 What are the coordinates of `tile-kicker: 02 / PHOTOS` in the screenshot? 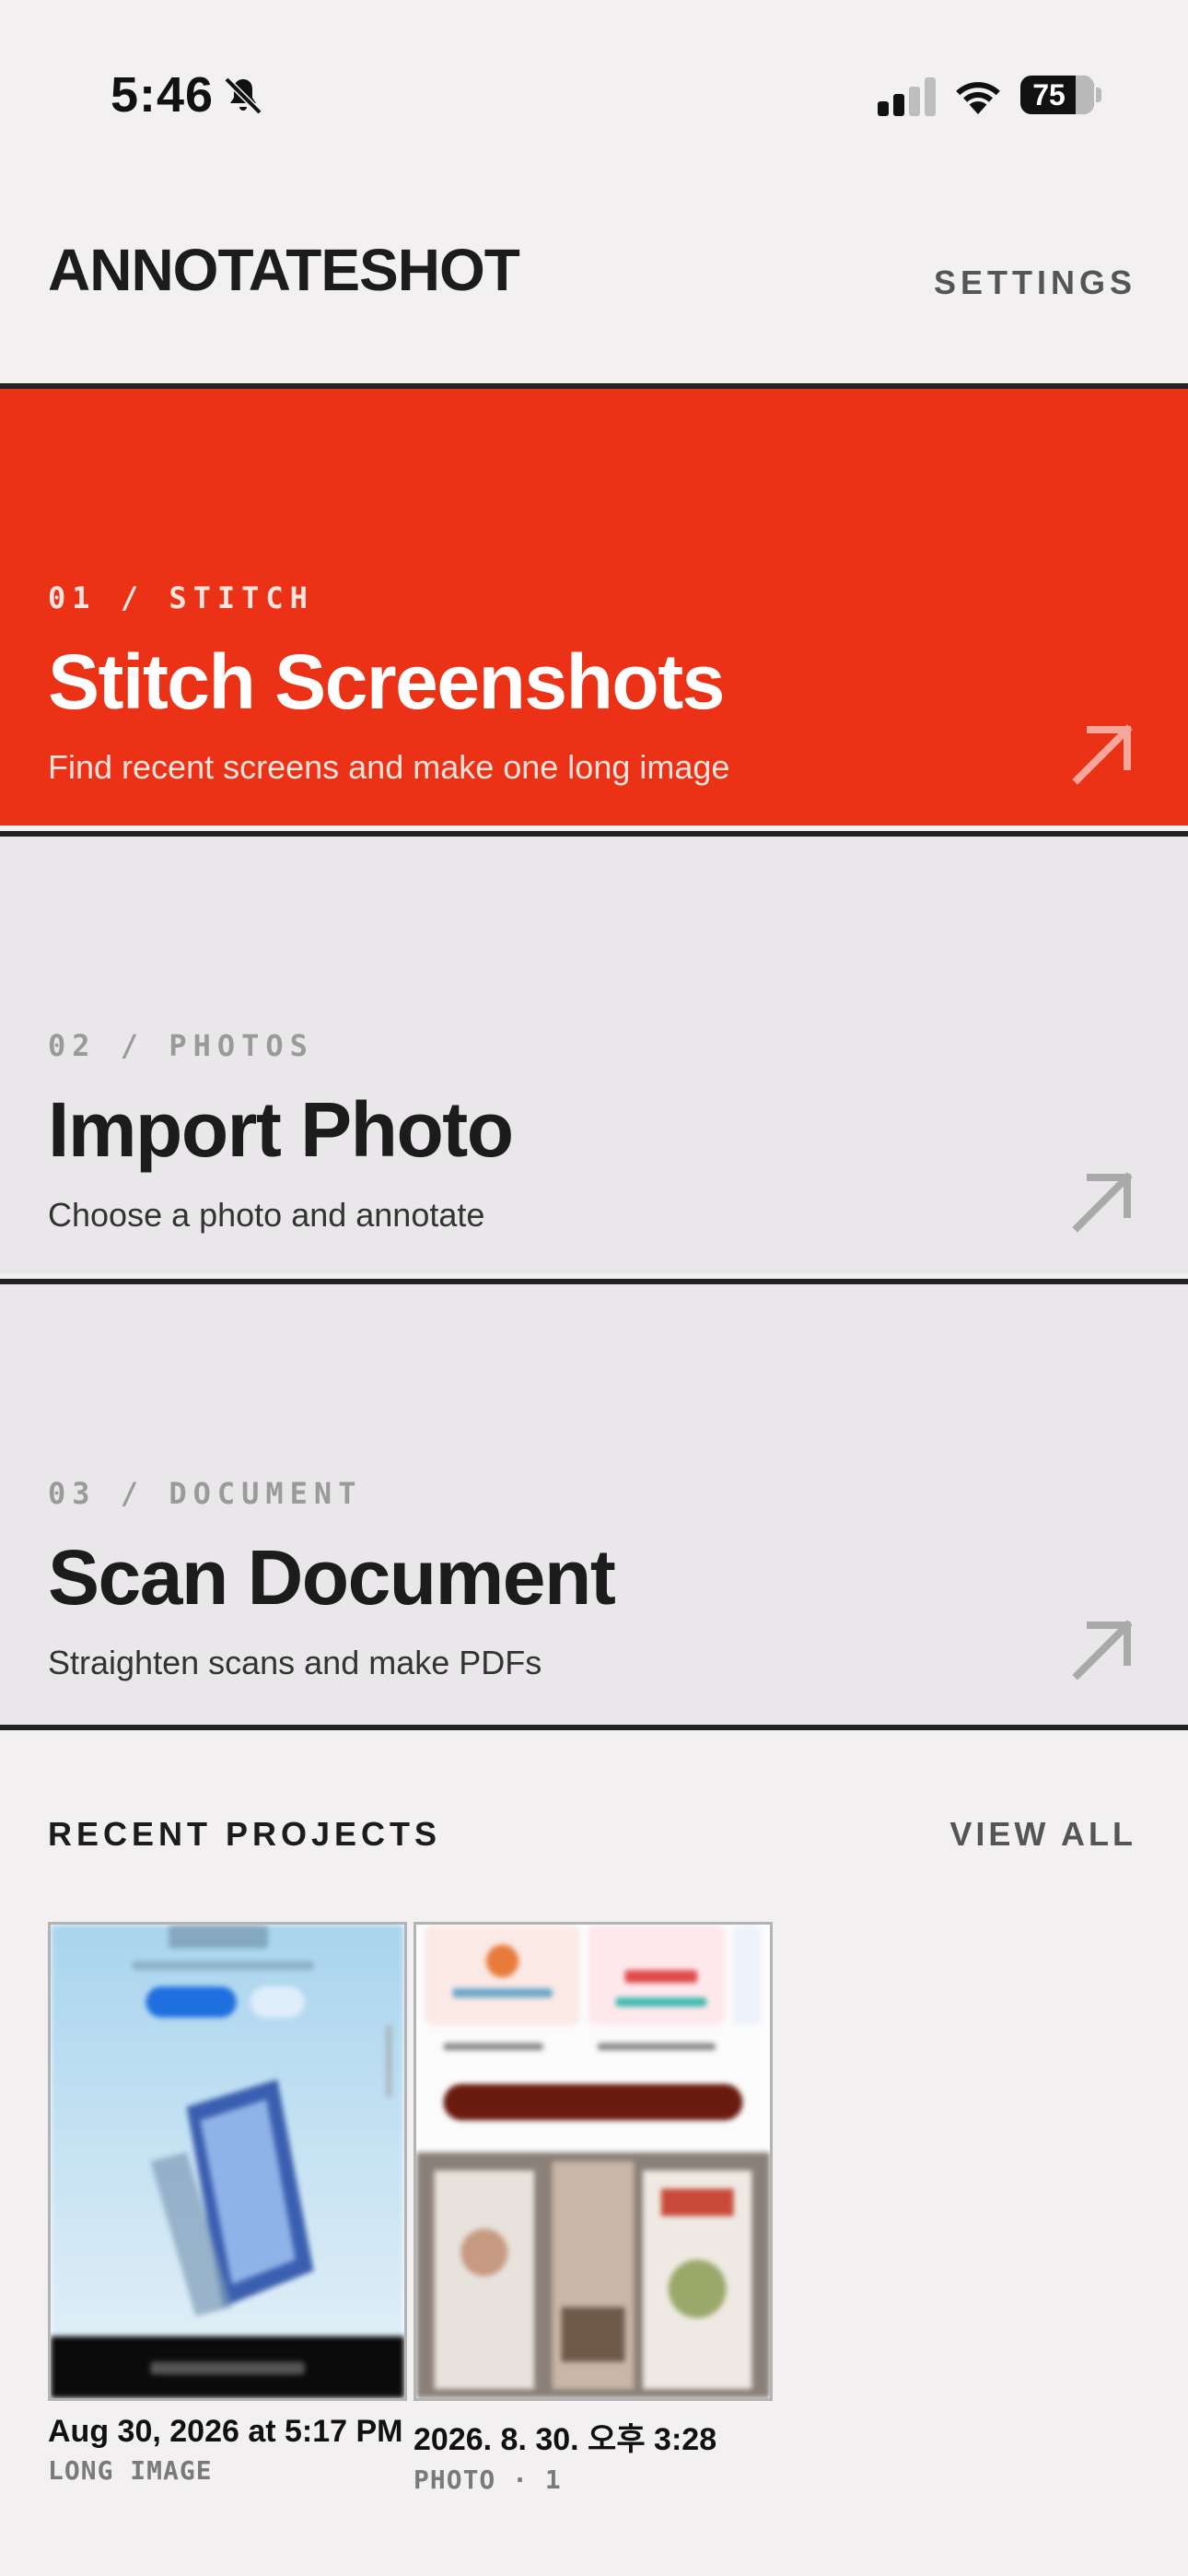 It's located at (181, 1045).